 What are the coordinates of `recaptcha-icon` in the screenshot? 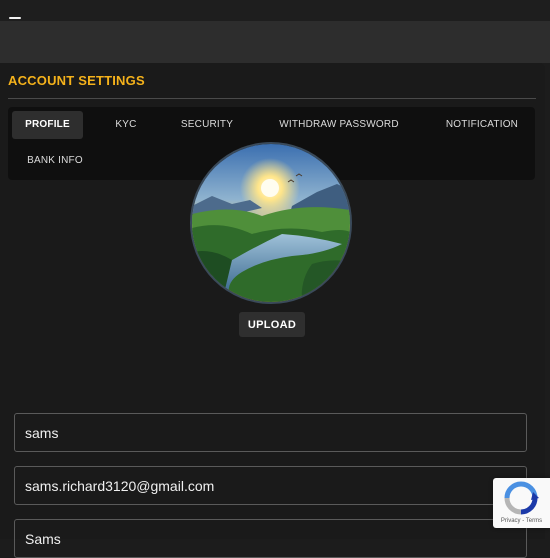 It's located at (521, 498).